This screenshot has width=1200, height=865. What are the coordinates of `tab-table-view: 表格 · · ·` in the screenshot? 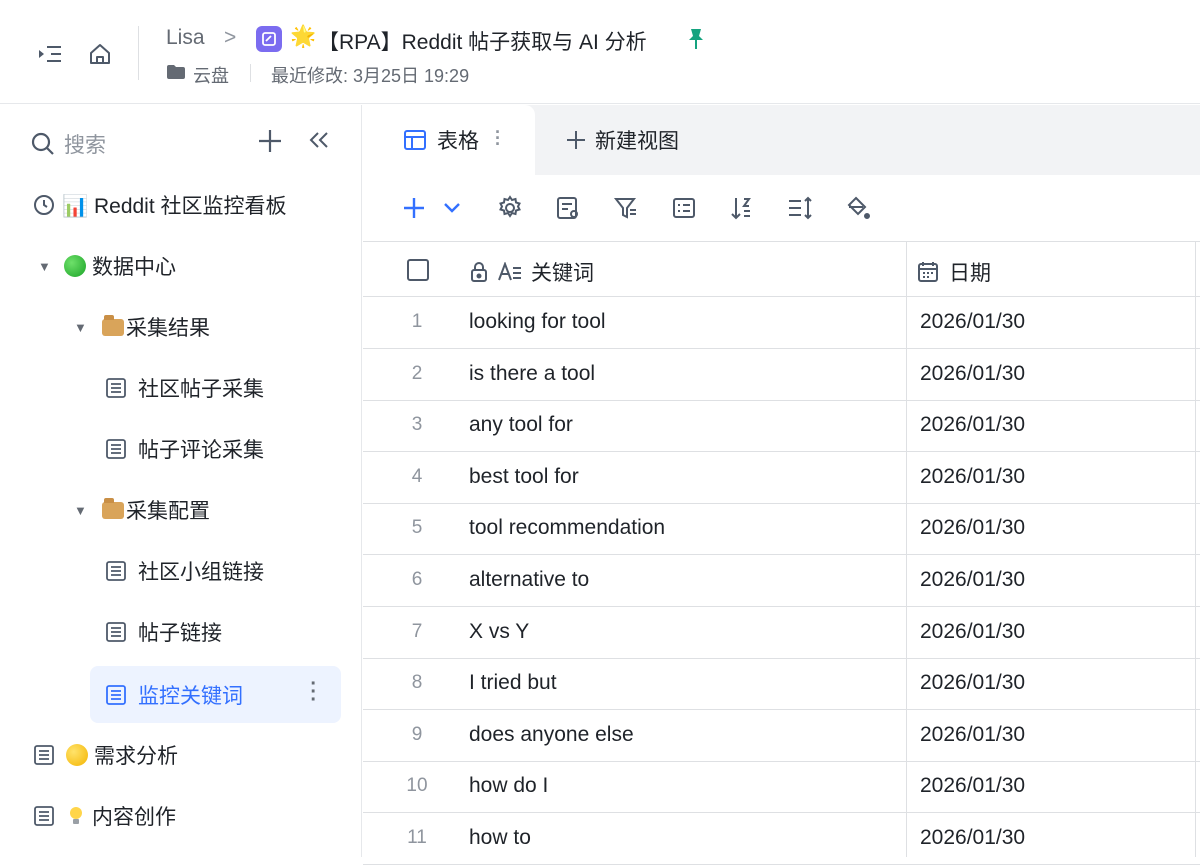 It's located at (449, 140).